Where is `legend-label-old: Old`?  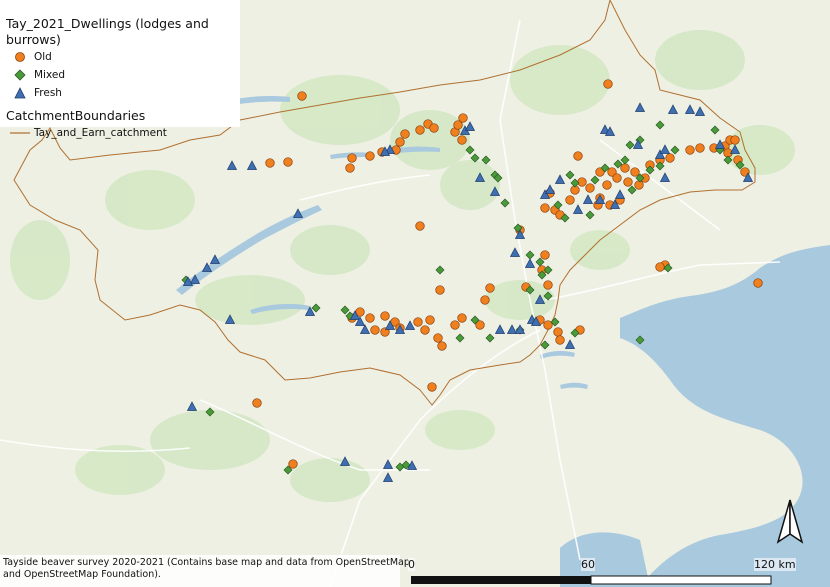 legend-label-old: Old is located at coordinates (43, 57).